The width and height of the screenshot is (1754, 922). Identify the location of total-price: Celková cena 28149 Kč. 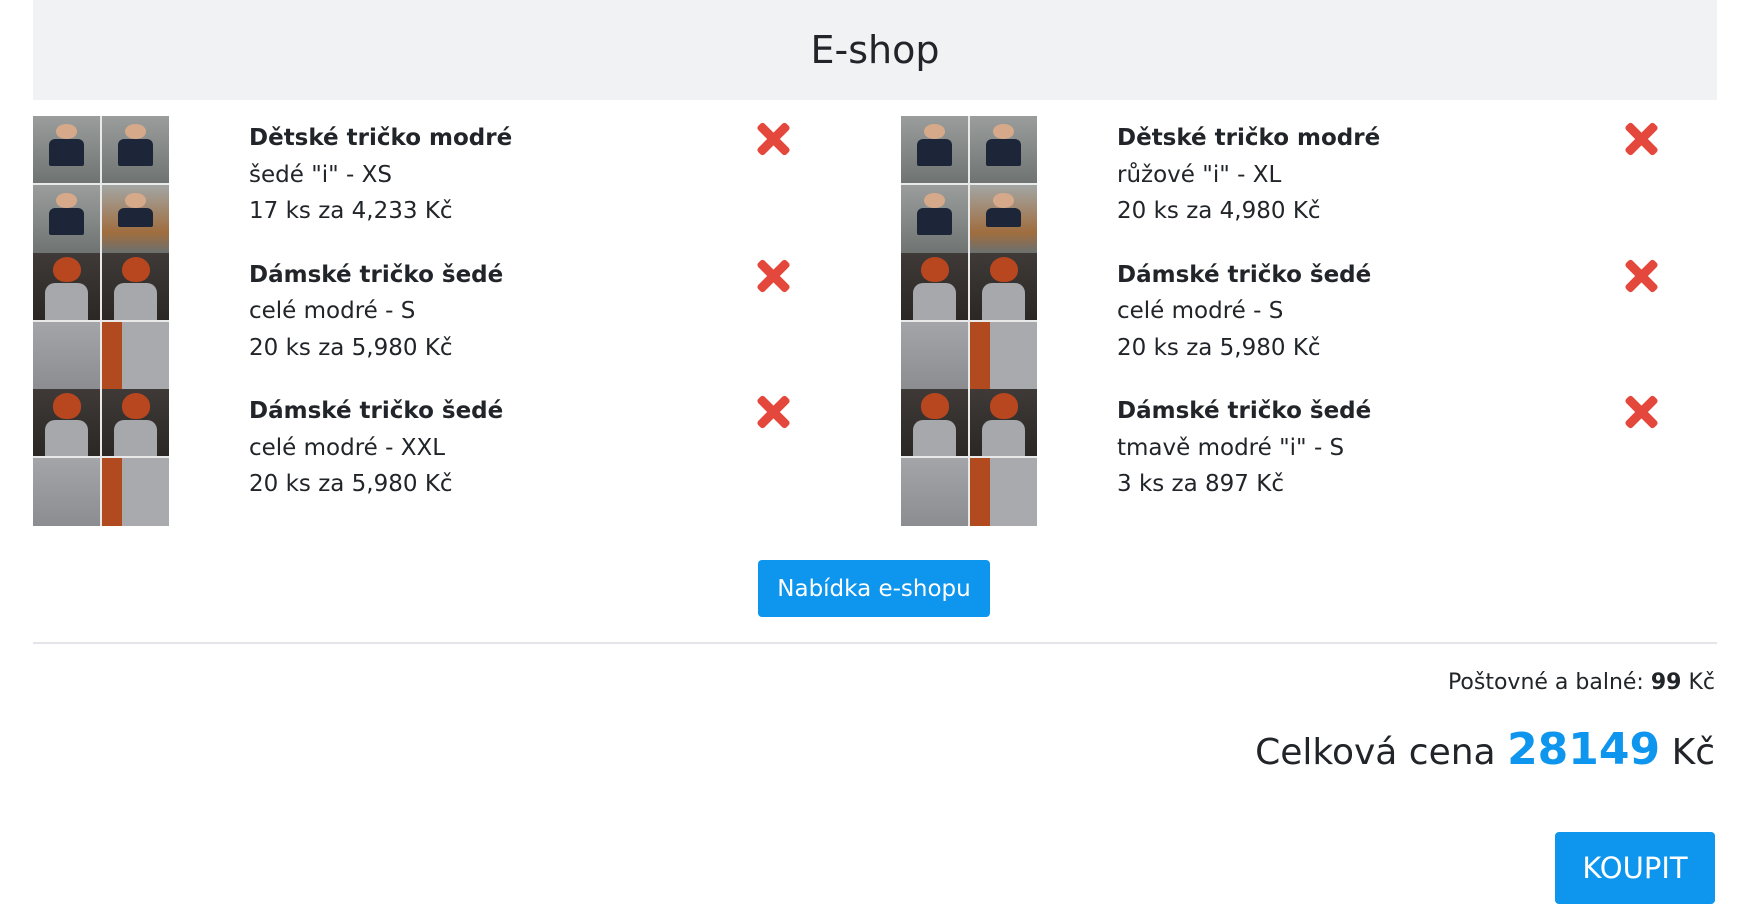
(1485, 749).